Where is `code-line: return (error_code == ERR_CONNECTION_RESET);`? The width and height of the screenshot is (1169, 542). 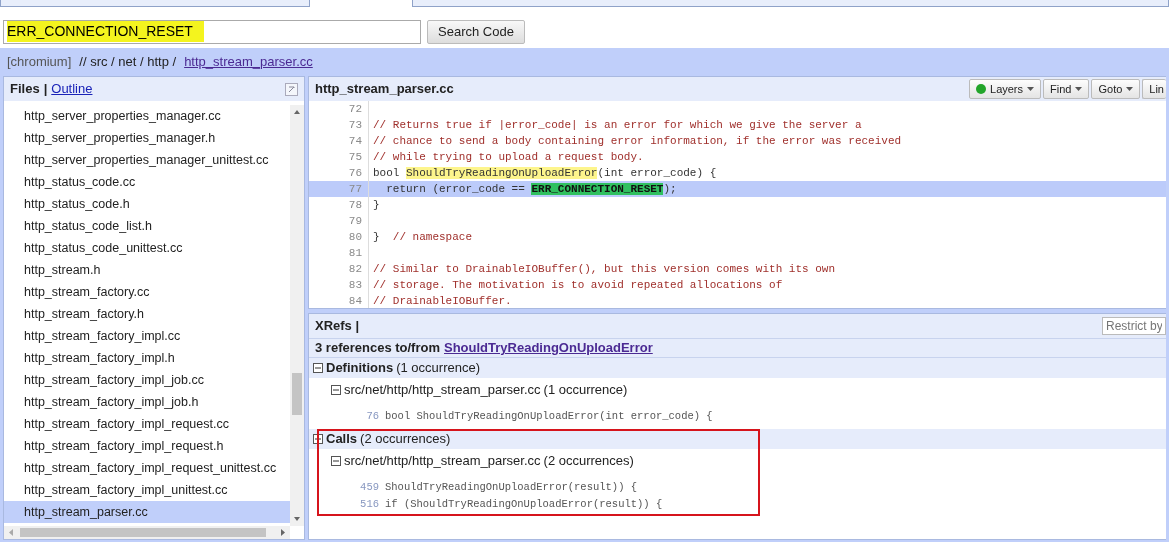
code-line: return (error_code == ERR_CONNECTION_RESET); is located at coordinates (531, 189).